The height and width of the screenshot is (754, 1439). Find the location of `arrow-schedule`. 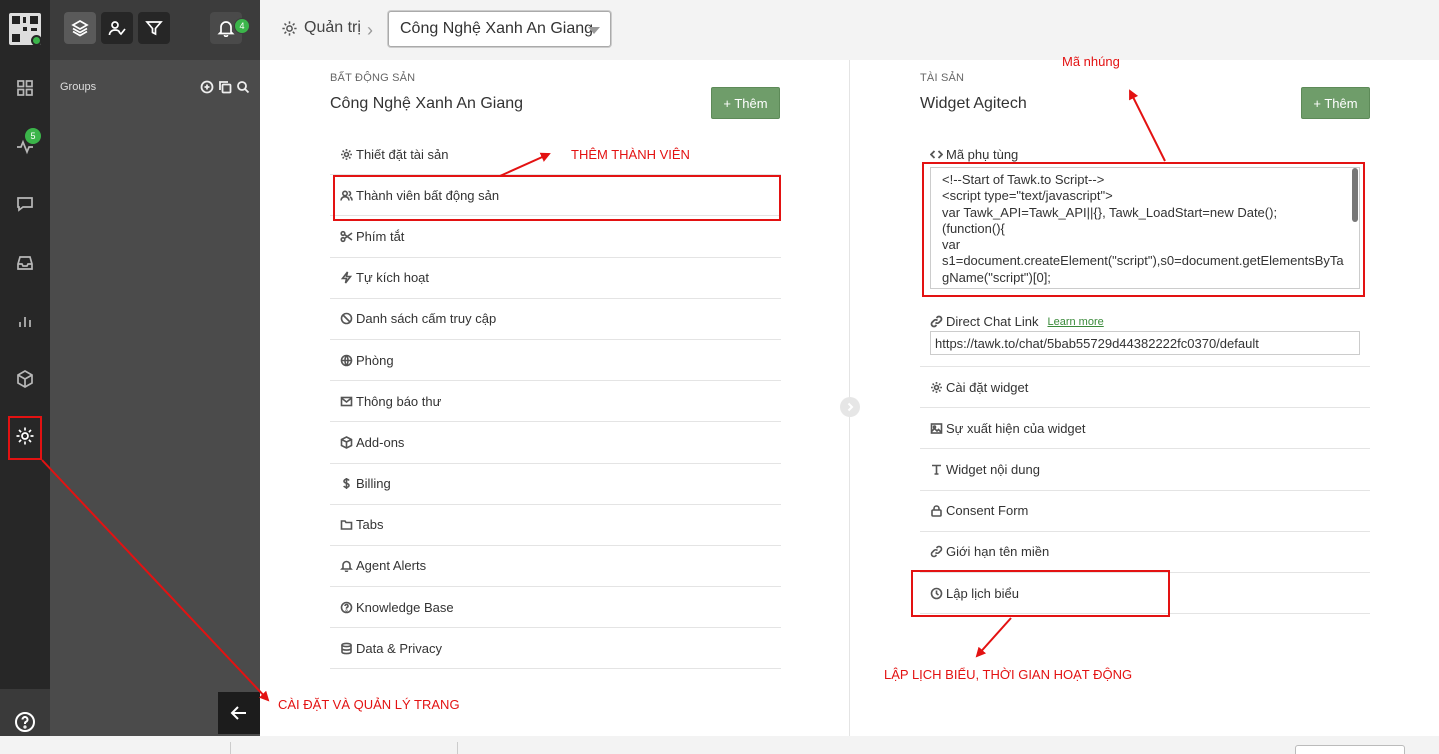

arrow-schedule is located at coordinates (993, 637).